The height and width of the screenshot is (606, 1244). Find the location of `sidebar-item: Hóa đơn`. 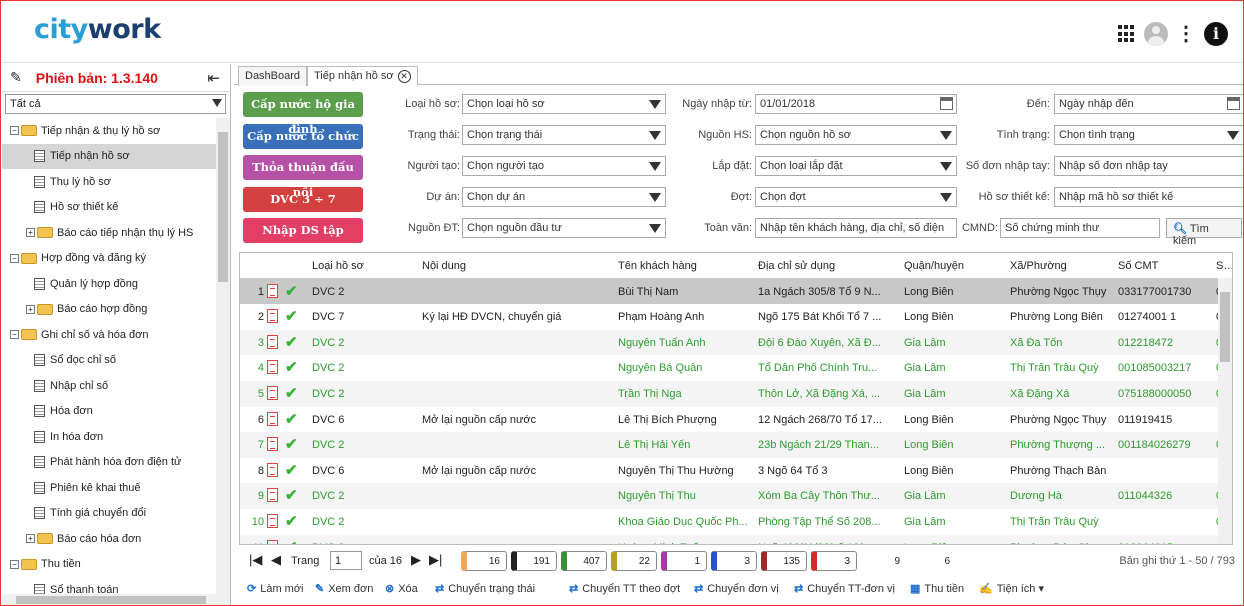

sidebar-item: Hóa đơn is located at coordinates (109, 412).